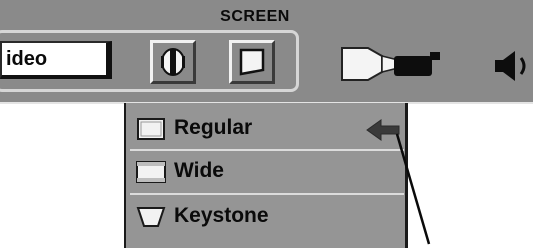  Describe the element at coordinates (56, 60) in the screenshot. I see `input-source-field: ideo` at that location.